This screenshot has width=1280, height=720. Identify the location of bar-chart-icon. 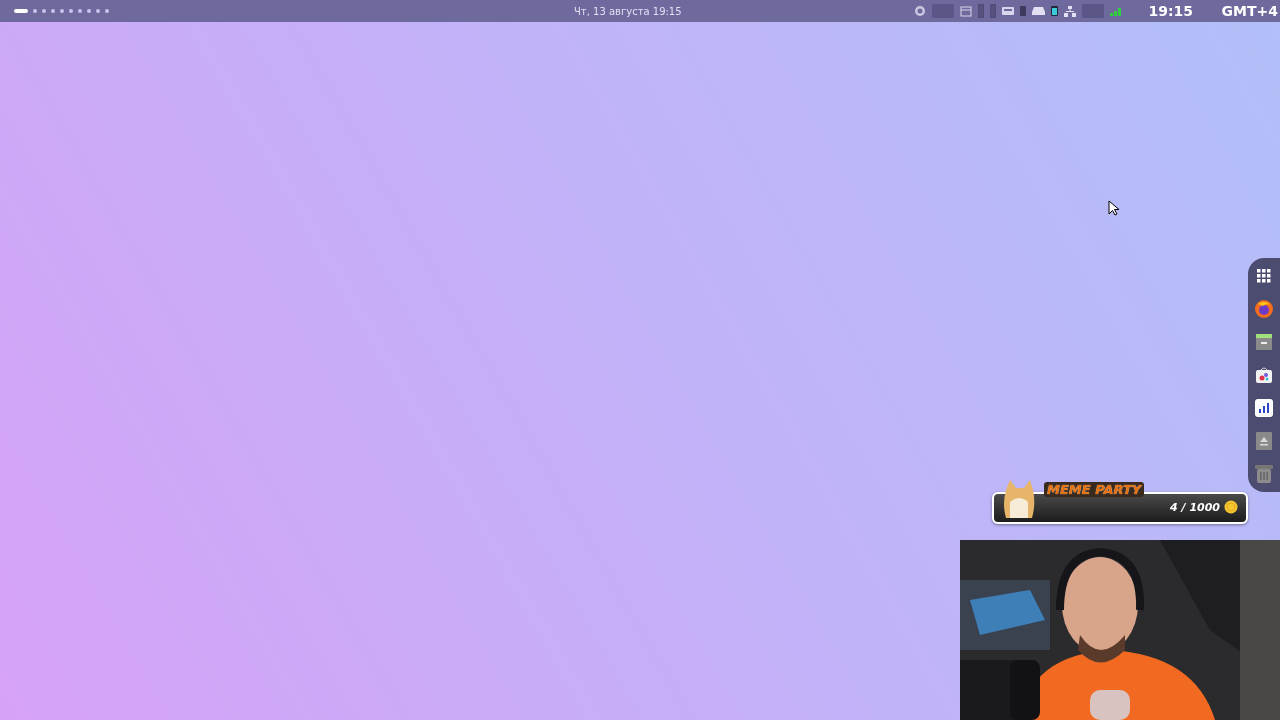
(1264, 408).